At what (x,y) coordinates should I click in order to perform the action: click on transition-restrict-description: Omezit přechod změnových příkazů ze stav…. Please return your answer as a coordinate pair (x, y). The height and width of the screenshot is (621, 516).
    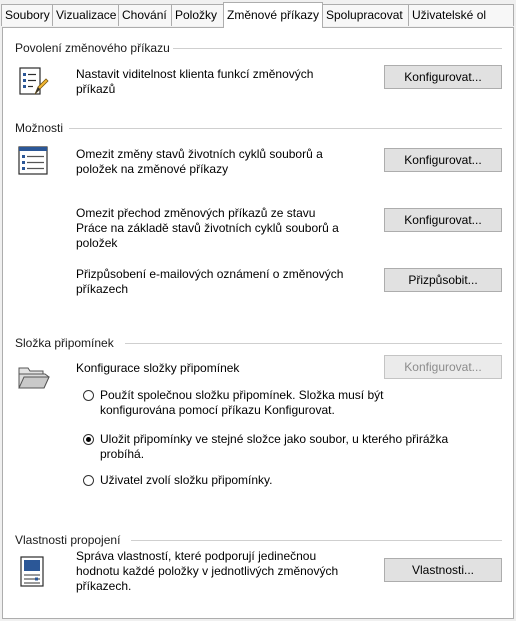
    Looking at the image, I should click on (207, 228).